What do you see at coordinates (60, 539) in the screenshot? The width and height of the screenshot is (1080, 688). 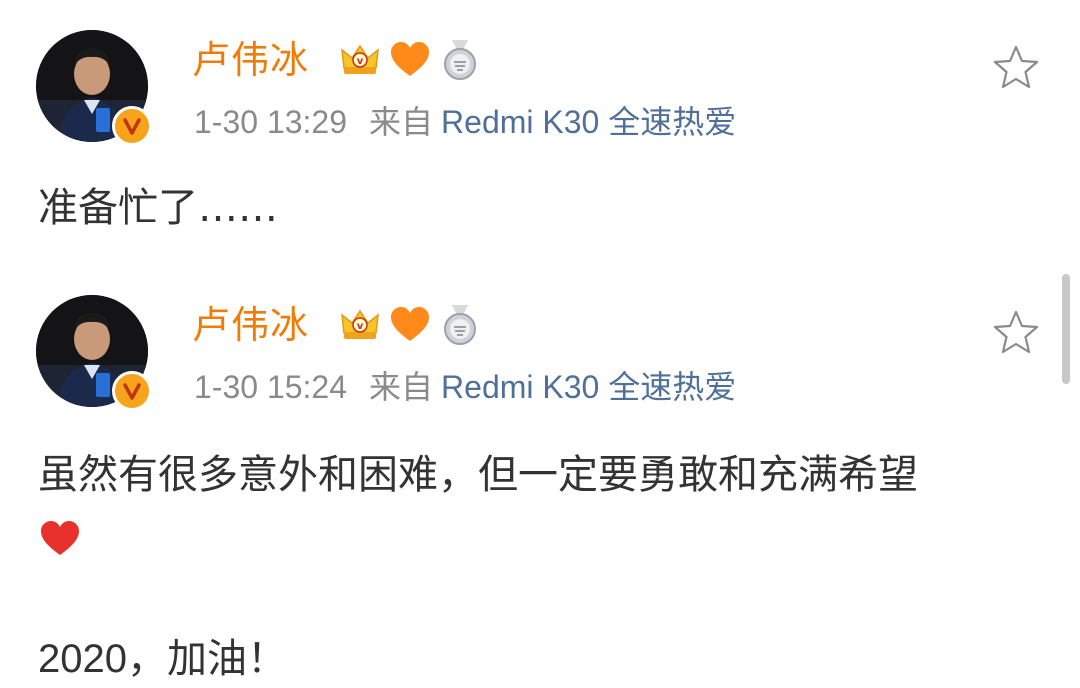 I see `red-heart-icon` at bounding box center [60, 539].